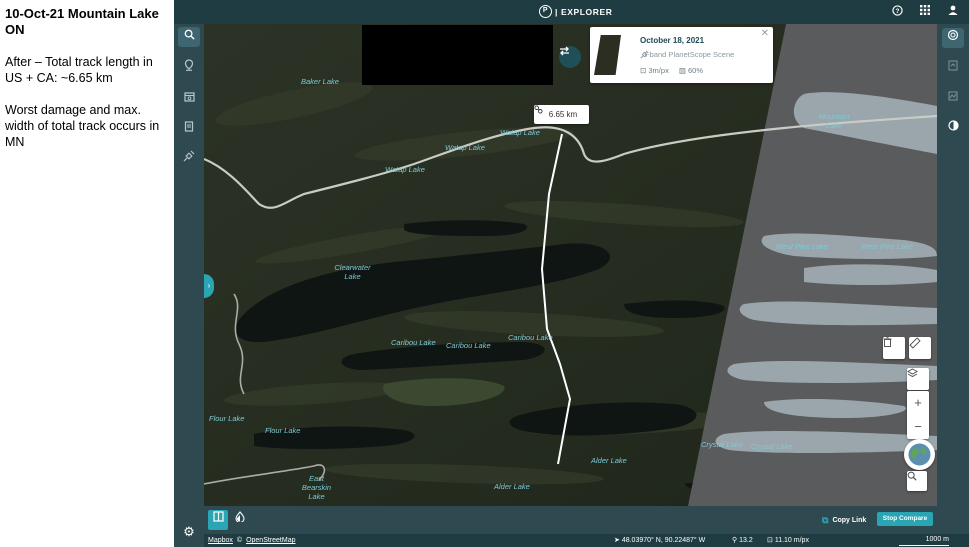 The height and width of the screenshot is (547, 969). I want to click on lake-label: Baker Lake, so click(320, 81).